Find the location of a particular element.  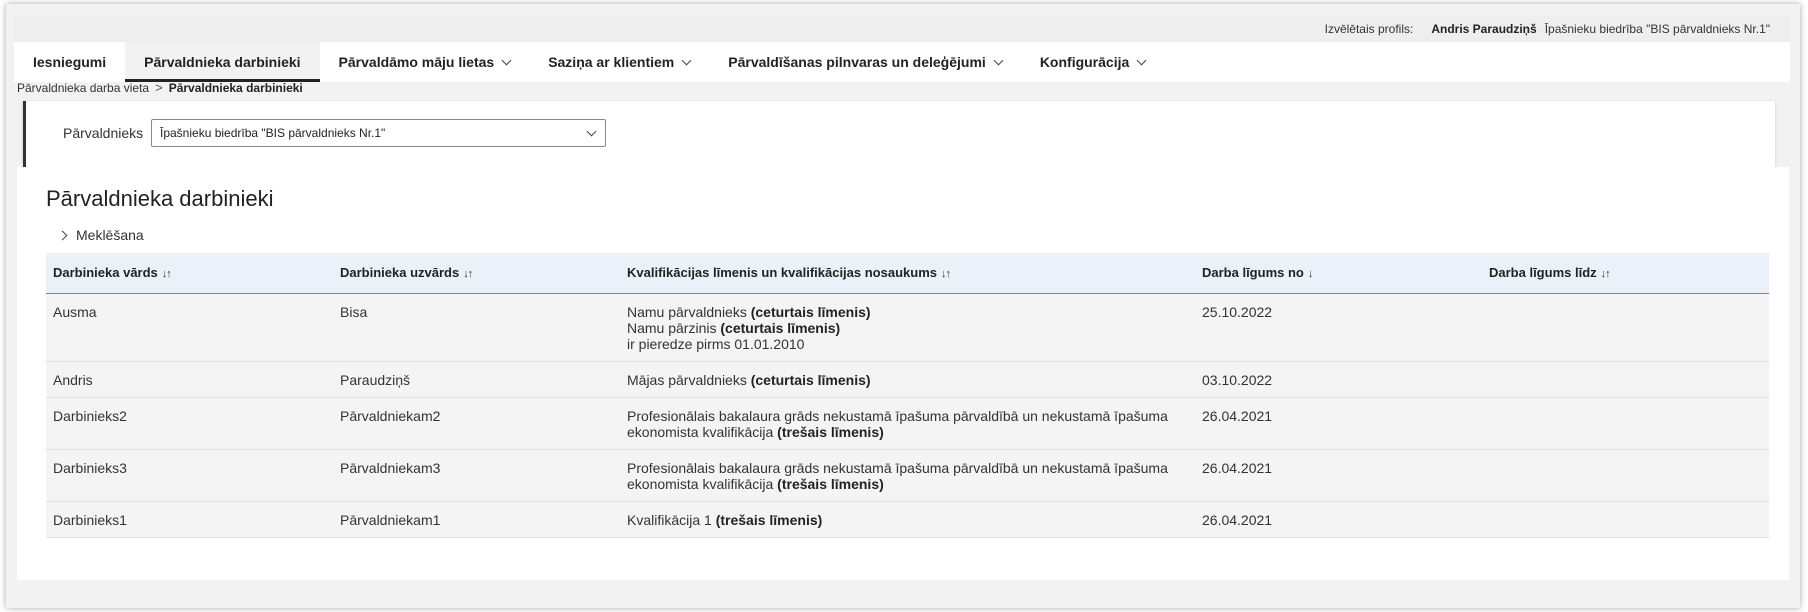

cell-first-name: Darbinieks1 is located at coordinates (90, 519).